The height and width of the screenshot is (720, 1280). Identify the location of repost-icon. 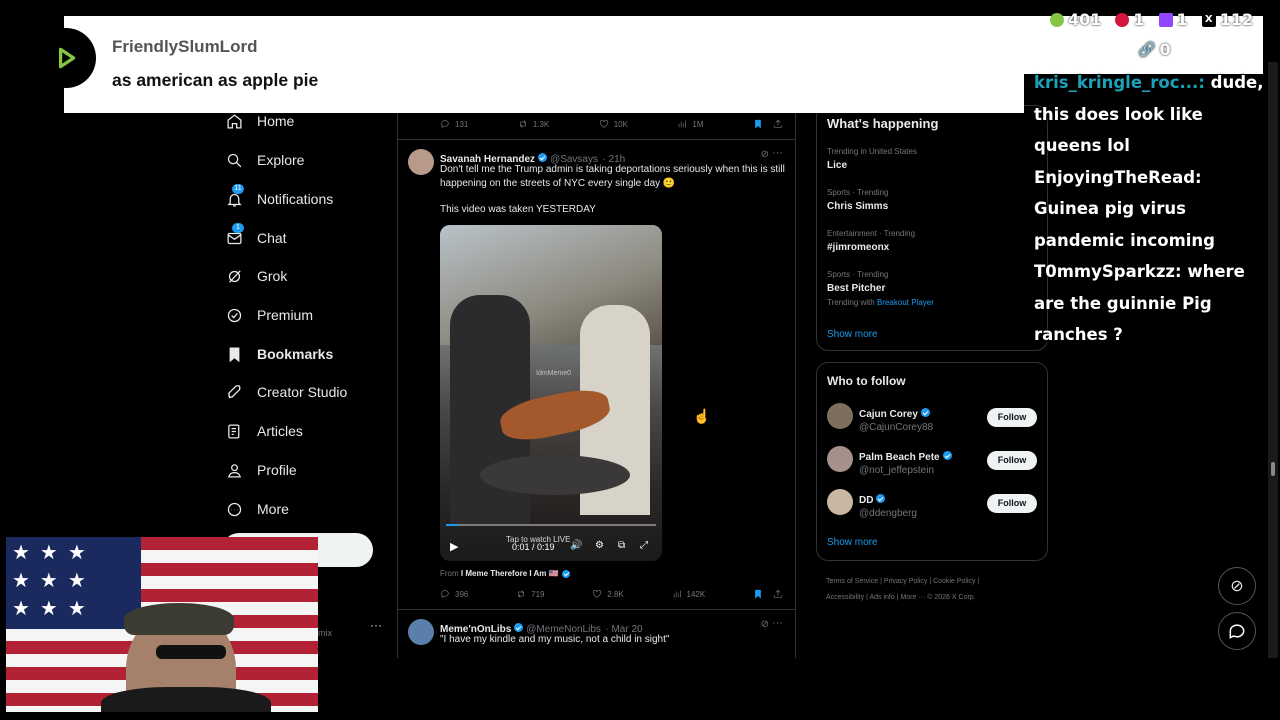
(522, 124).